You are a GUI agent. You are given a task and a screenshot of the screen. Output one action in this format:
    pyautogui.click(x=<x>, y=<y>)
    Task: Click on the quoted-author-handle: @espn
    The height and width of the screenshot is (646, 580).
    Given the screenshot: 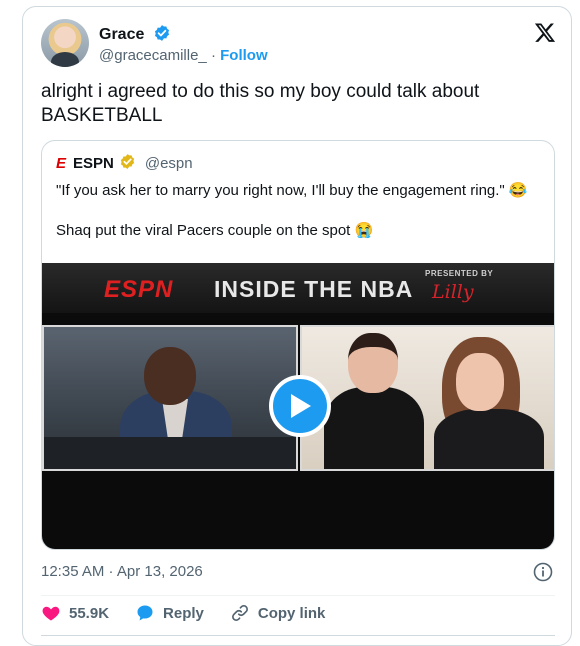 What is the action you would take?
    pyautogui.click(x=169, y=163)
    